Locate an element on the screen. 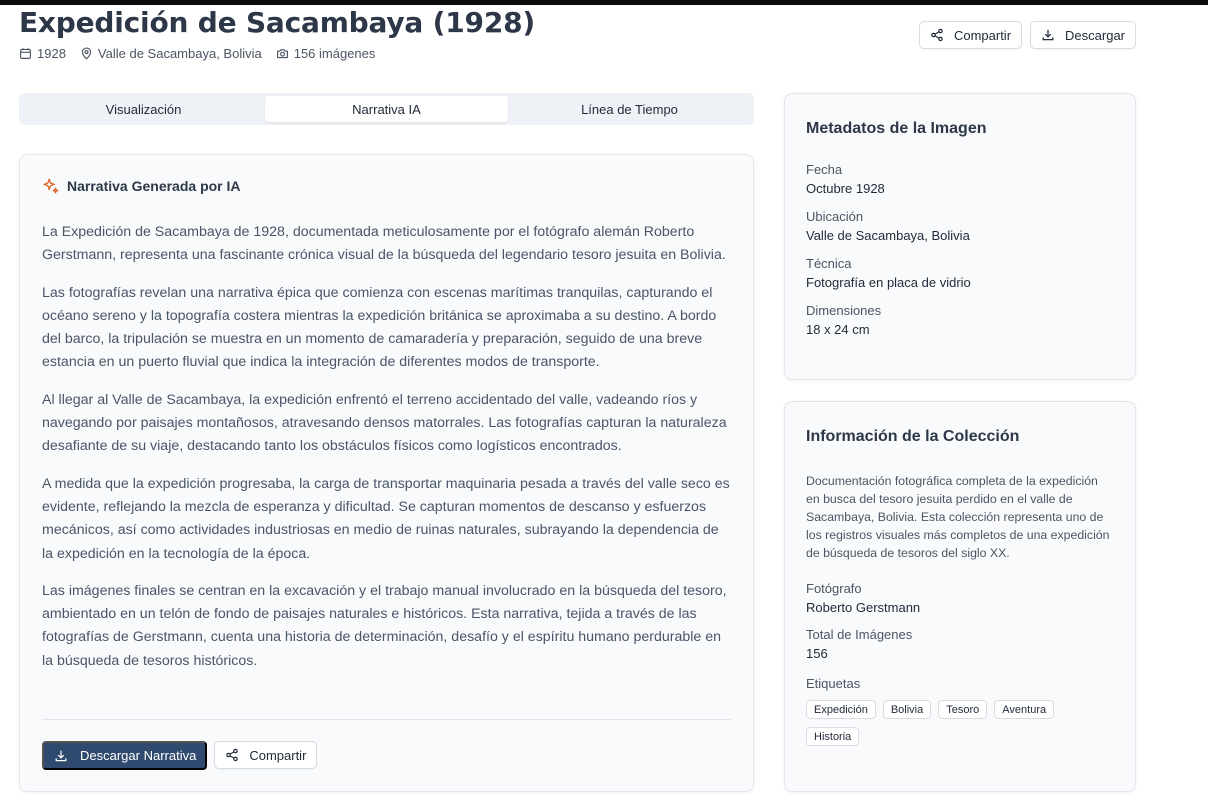  download-button: Descargar is located at coordinates (1083, 35).